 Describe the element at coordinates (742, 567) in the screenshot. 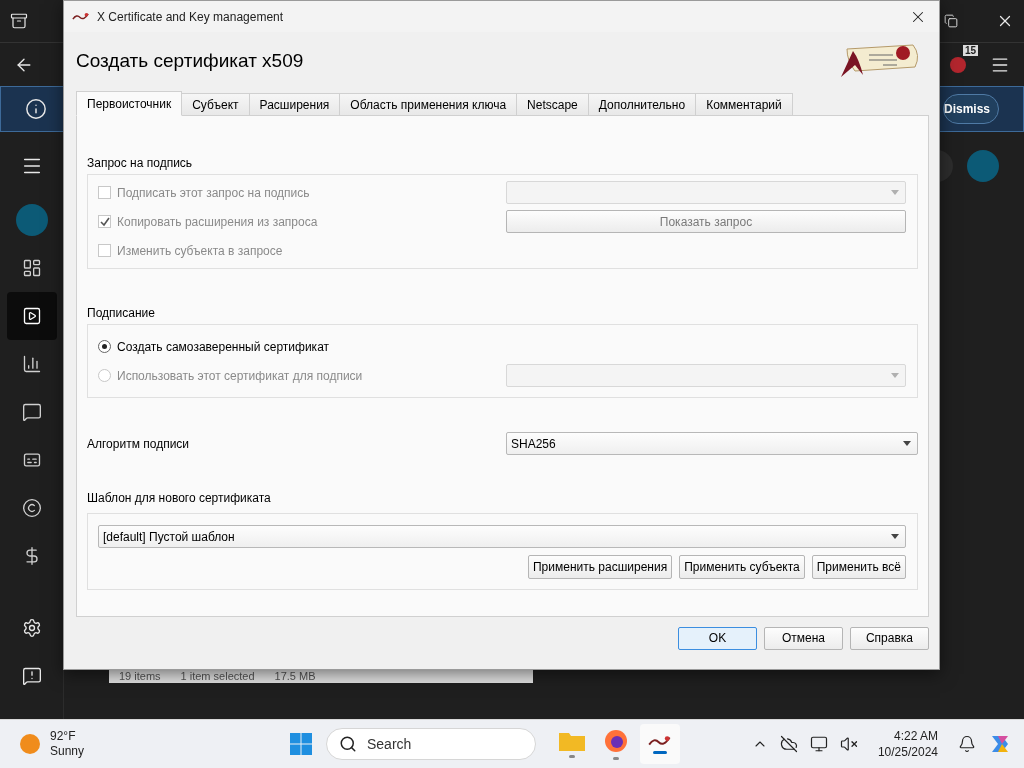

I see `apply-button: Применить субъекта` at that location.